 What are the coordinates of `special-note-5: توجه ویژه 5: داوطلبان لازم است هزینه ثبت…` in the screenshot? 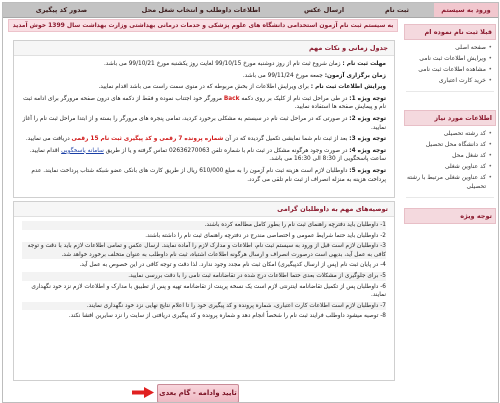 It's located at (208, 175).